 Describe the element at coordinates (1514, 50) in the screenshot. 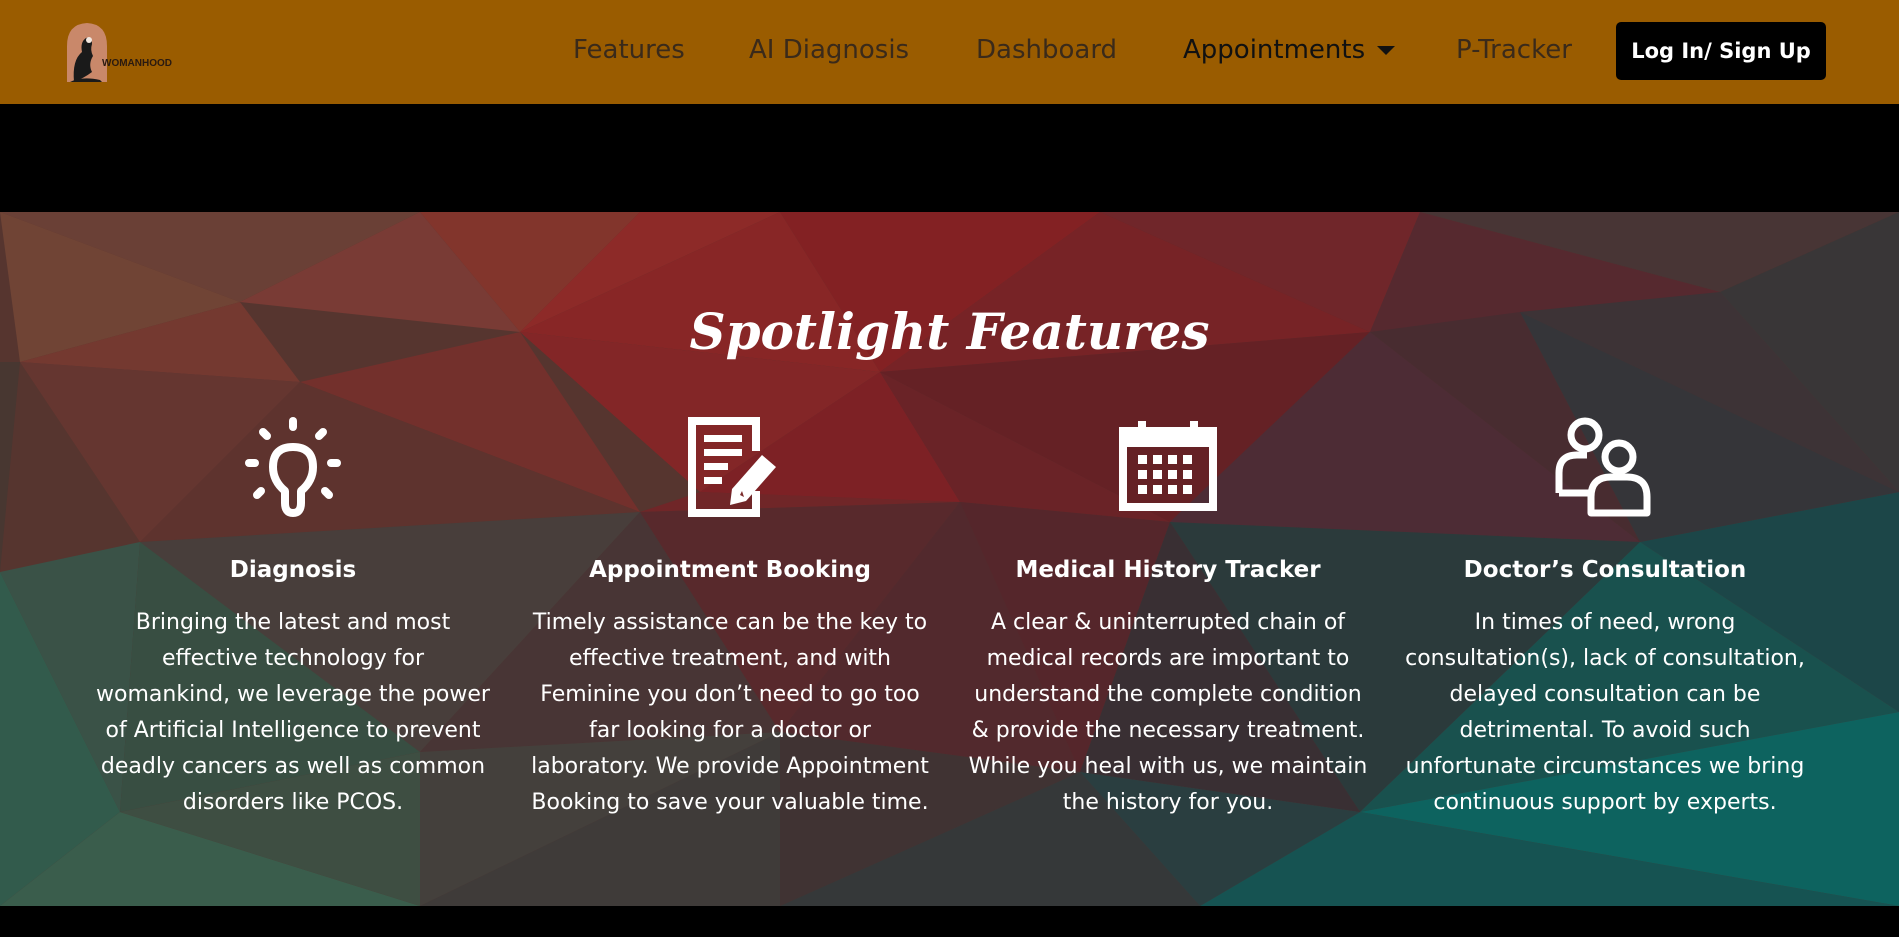

I see `nav-link-p-tracker: P-Tracker` at that location.